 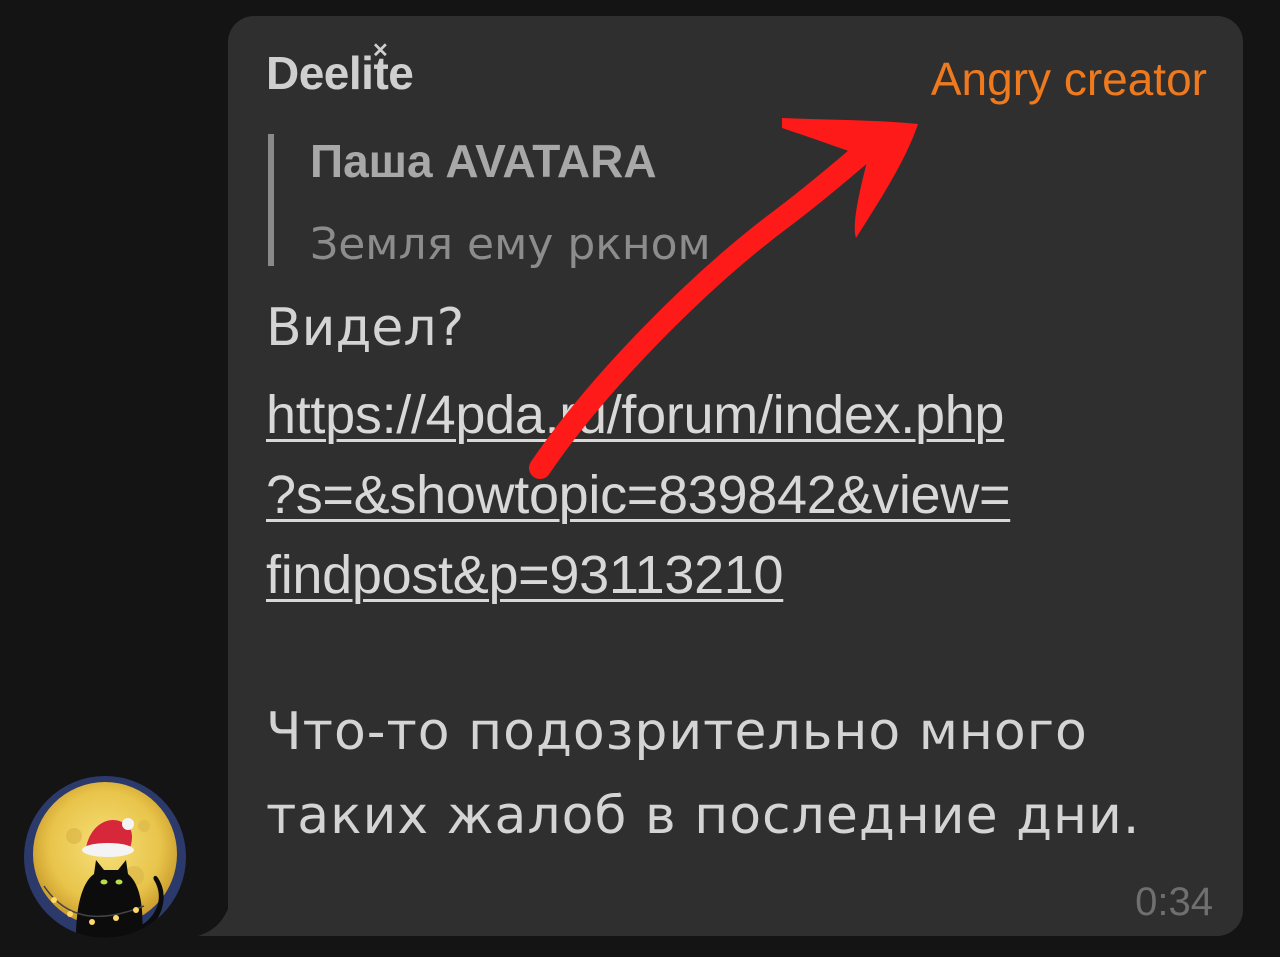 I want to click on message-link-line: ?s=&showtopic=839842&view=, so click(x=638, y=495).